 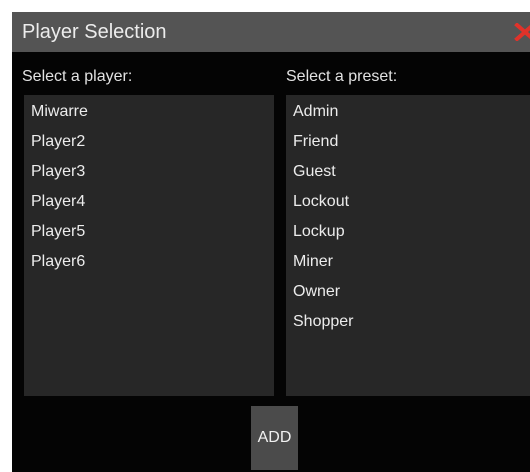 What do you see at coordinates (149, 112) in the screenshot?
I see `player-item-miwarre: Miwarre` at bounding box center [149, 112].